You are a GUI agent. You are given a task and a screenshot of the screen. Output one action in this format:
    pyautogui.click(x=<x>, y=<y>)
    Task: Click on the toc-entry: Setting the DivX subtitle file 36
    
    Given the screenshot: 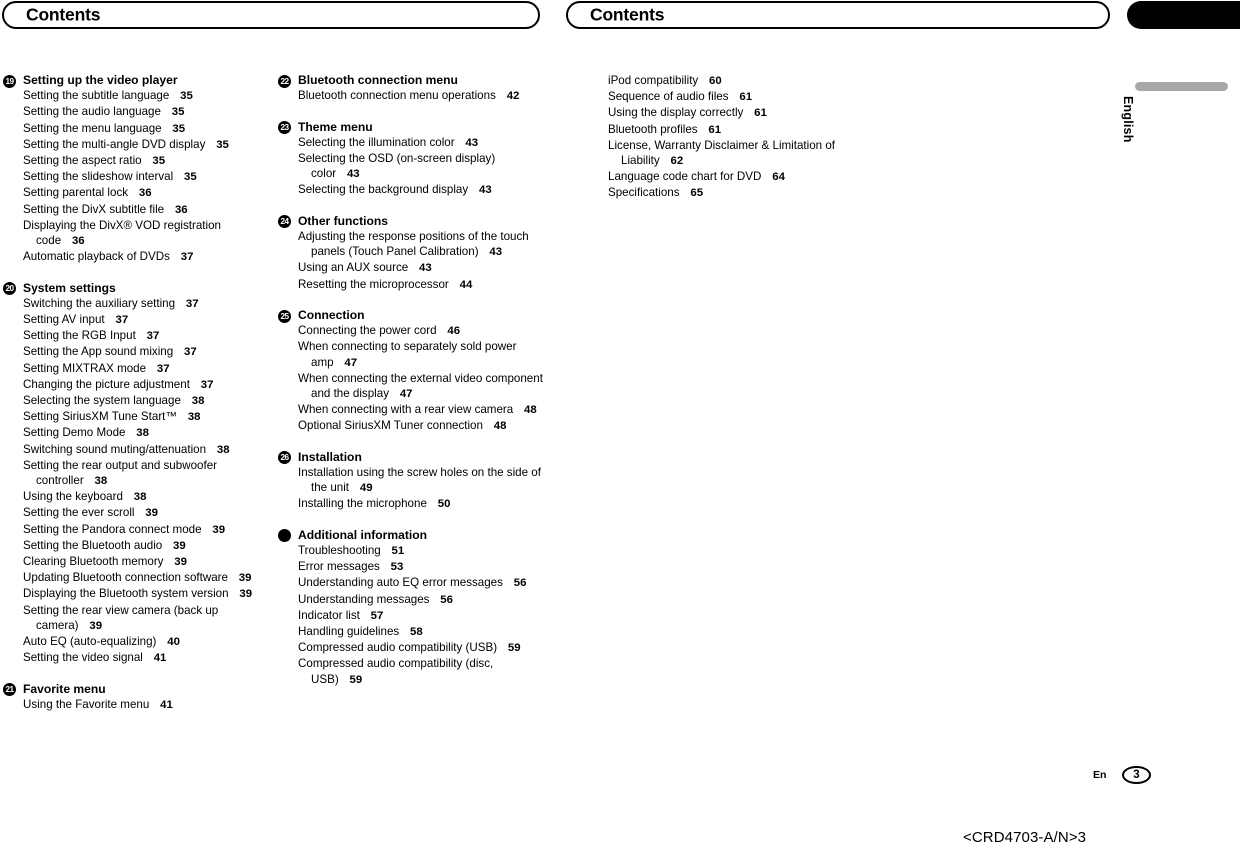 What is the action you would take?
    pyautogui.click(x=137, y=210)
    